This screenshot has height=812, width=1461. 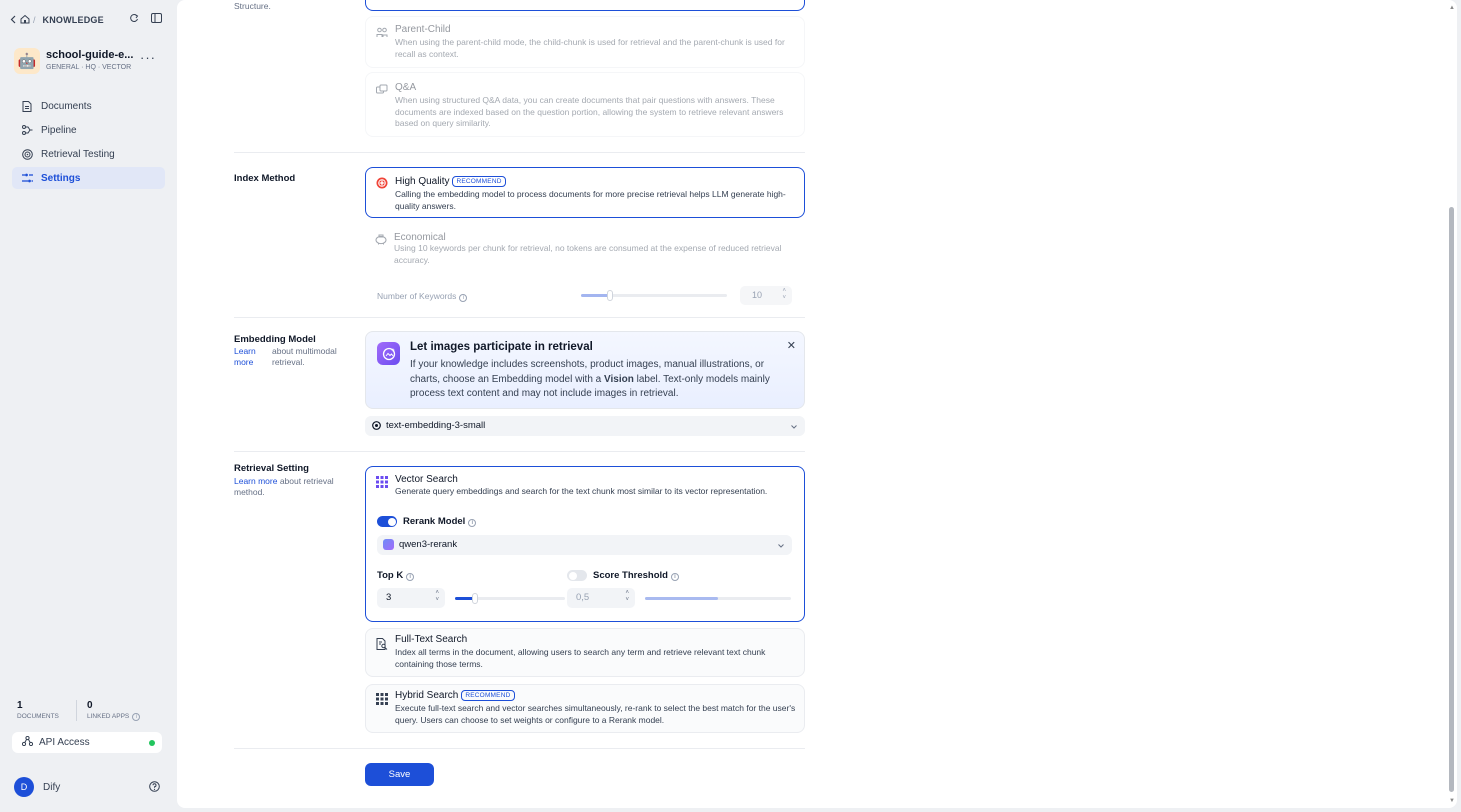 I want to click on option-title: High Quality, so click(x=422, y=181).